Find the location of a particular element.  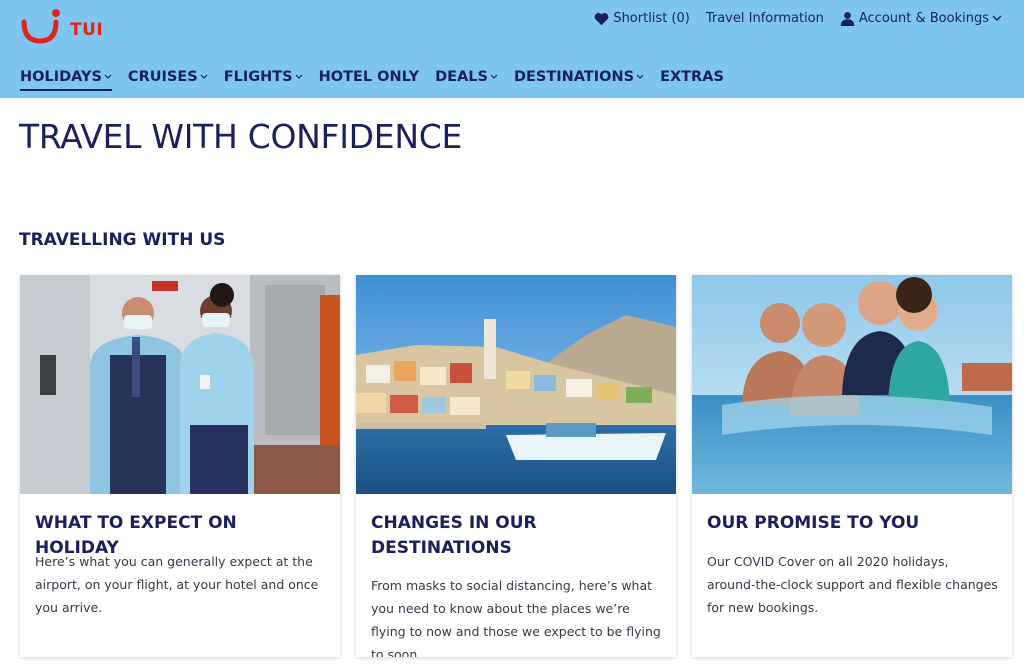

nav-label: DESTINATIONS is located at coordinates (574, 77).